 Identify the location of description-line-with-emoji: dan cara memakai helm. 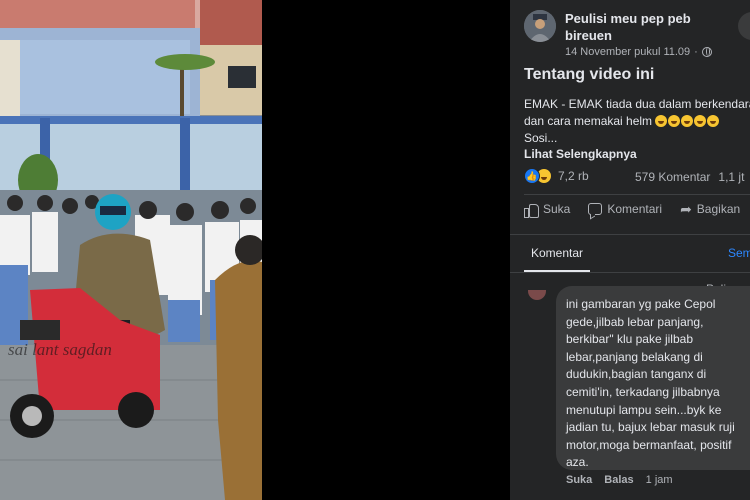
(637, 121).